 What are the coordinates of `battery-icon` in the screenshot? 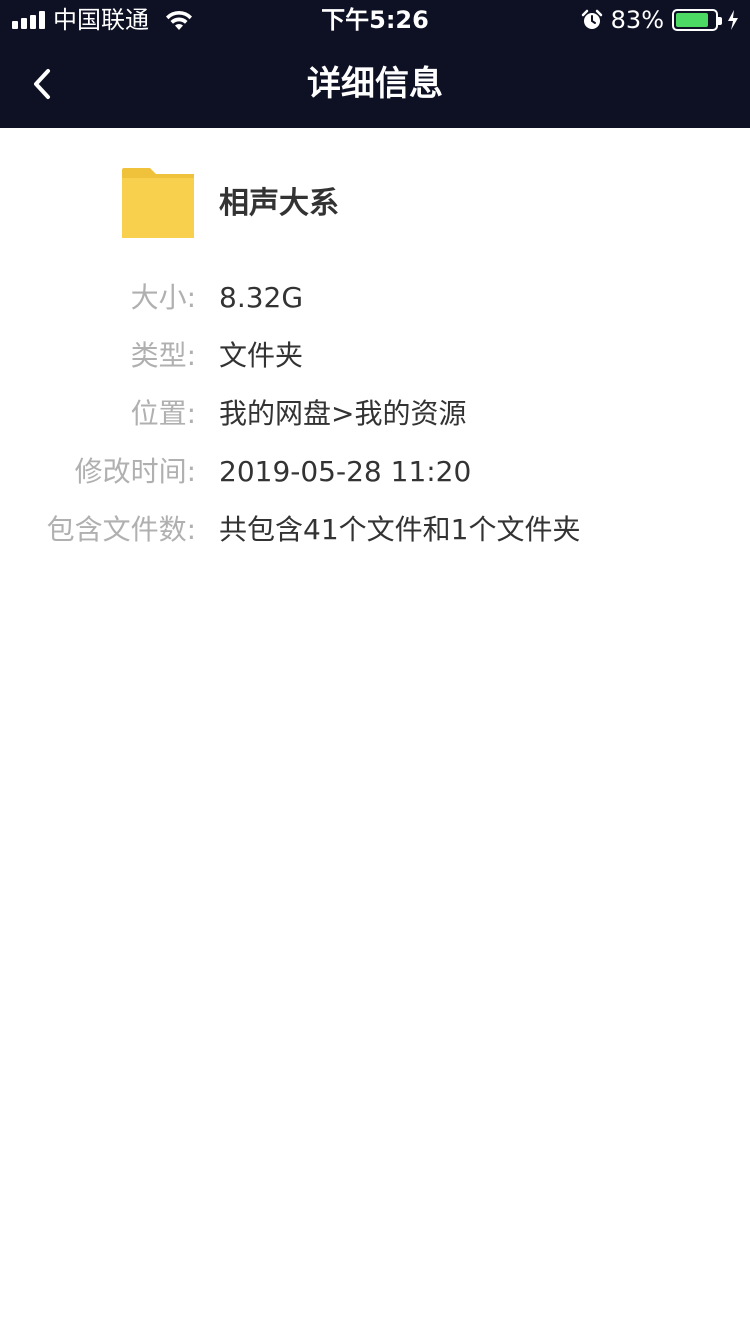 It's located at (697, 20).